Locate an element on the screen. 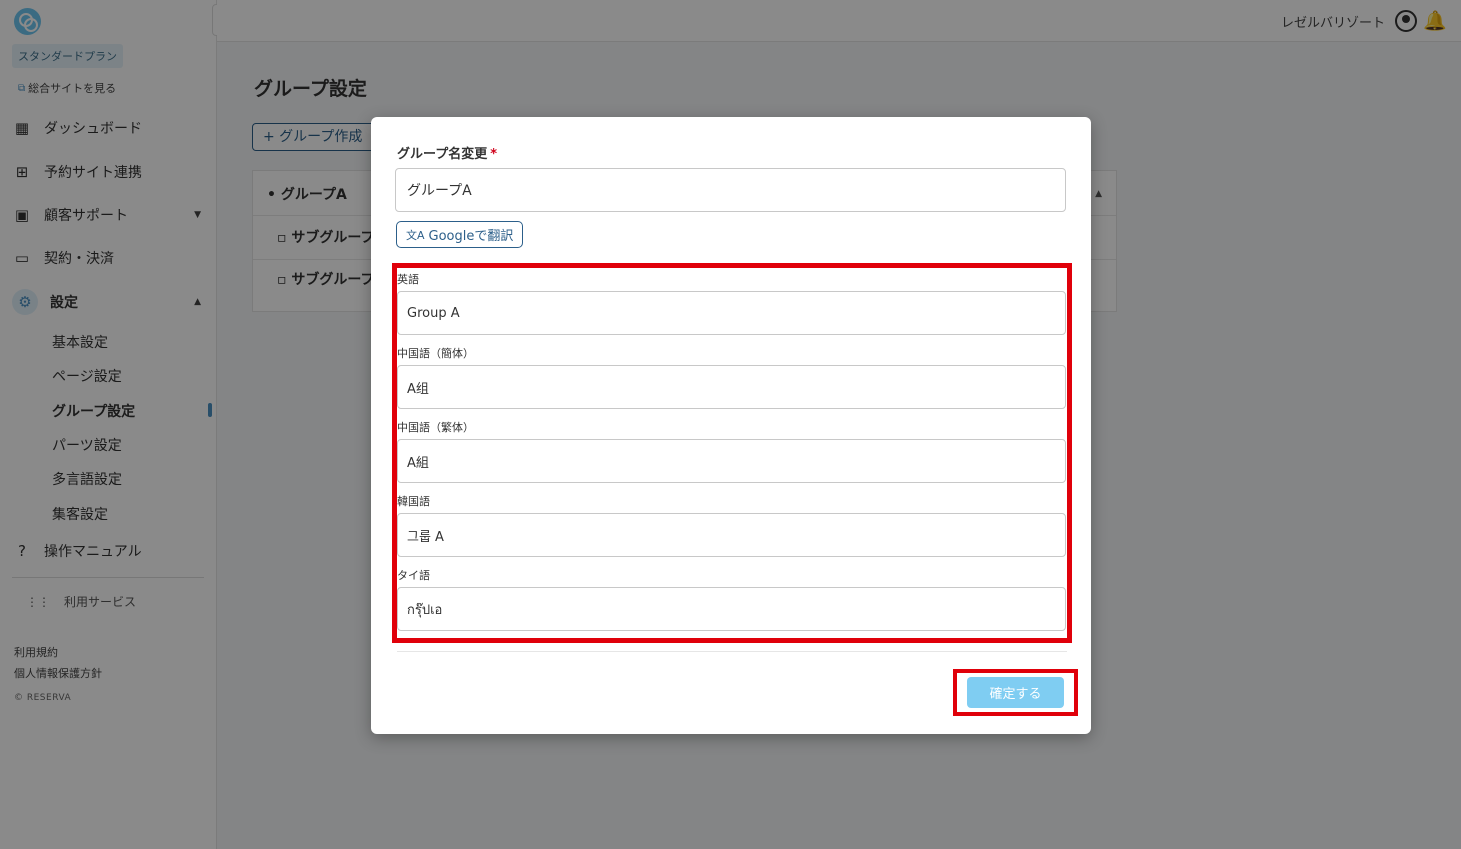  required-mark: * is located at coordinates (494, 154).